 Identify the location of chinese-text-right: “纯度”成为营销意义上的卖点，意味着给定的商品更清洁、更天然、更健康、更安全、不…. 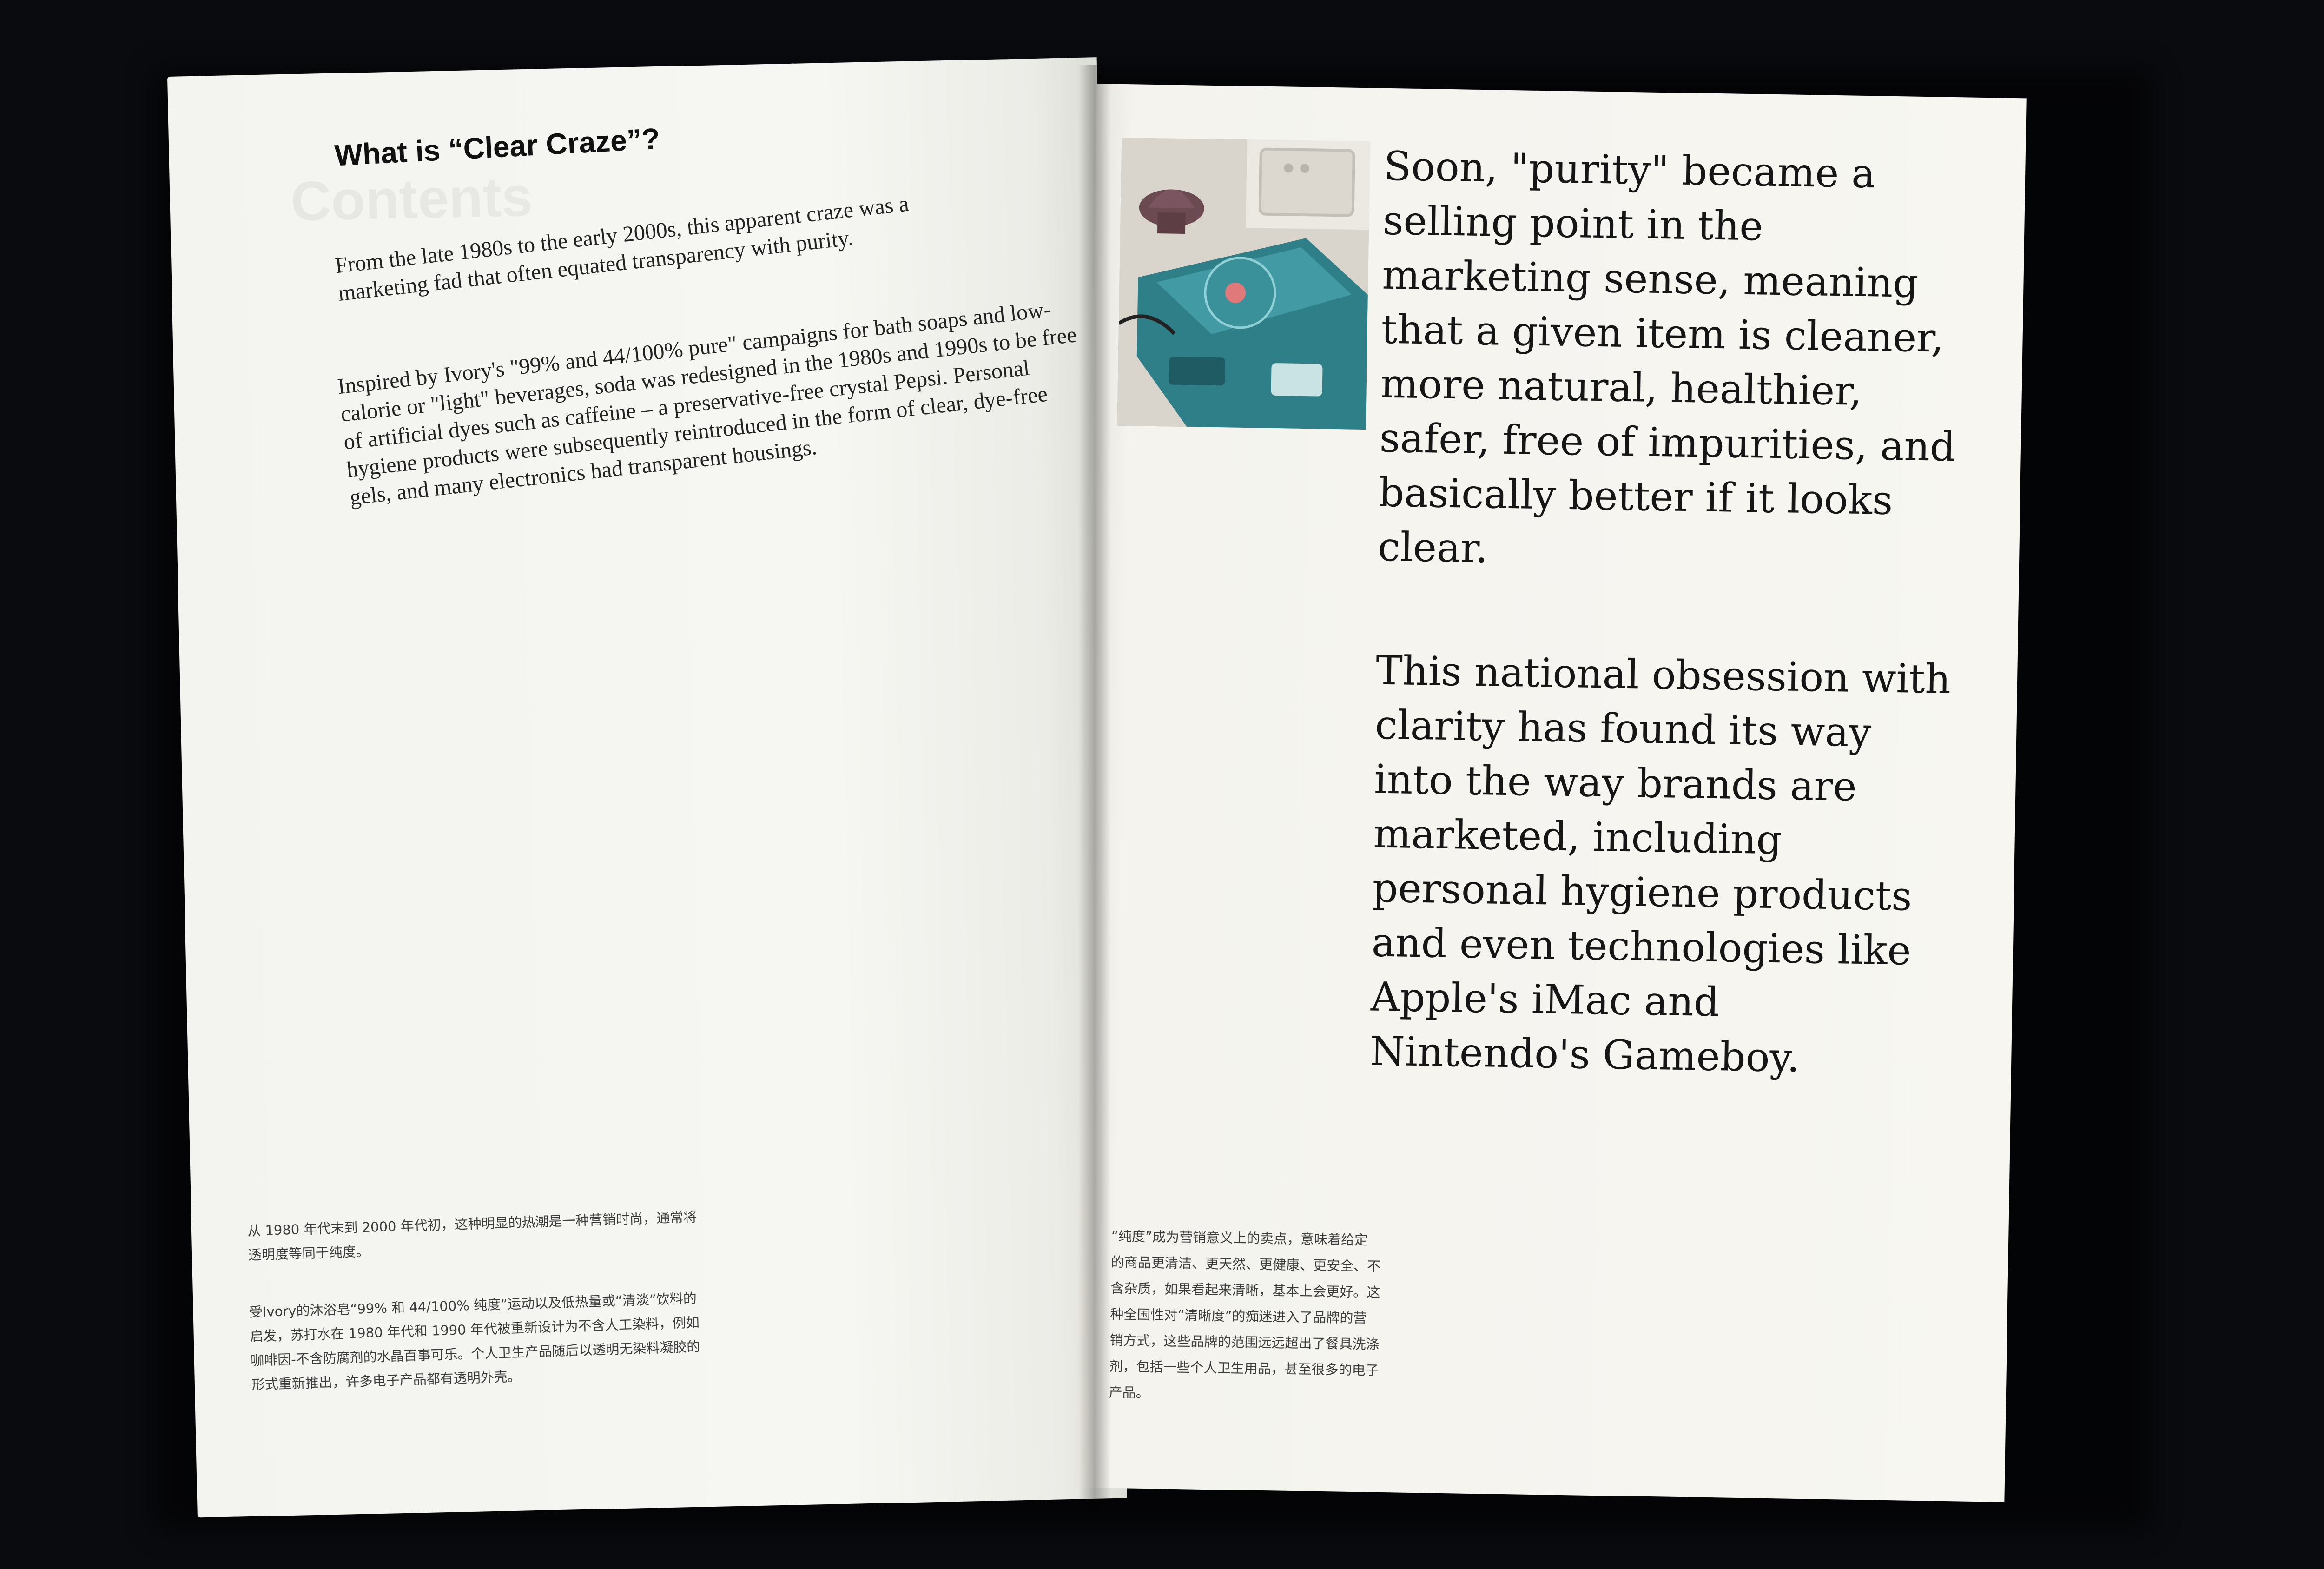
(1245, 1314).